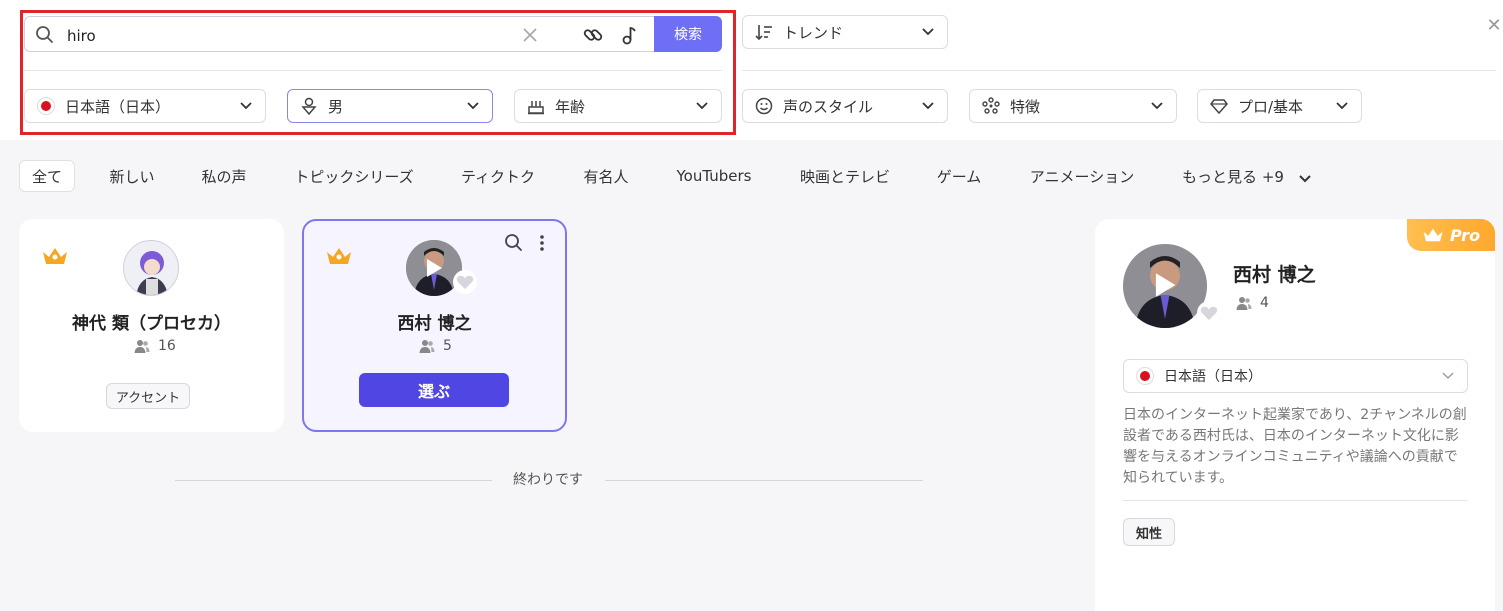 The height and width of the screenshot is (611, 1503). Describe the element at coordinates (845, 176) in the screenshot. I see `tab-movies-tv: 映画とテレビ` at that location.